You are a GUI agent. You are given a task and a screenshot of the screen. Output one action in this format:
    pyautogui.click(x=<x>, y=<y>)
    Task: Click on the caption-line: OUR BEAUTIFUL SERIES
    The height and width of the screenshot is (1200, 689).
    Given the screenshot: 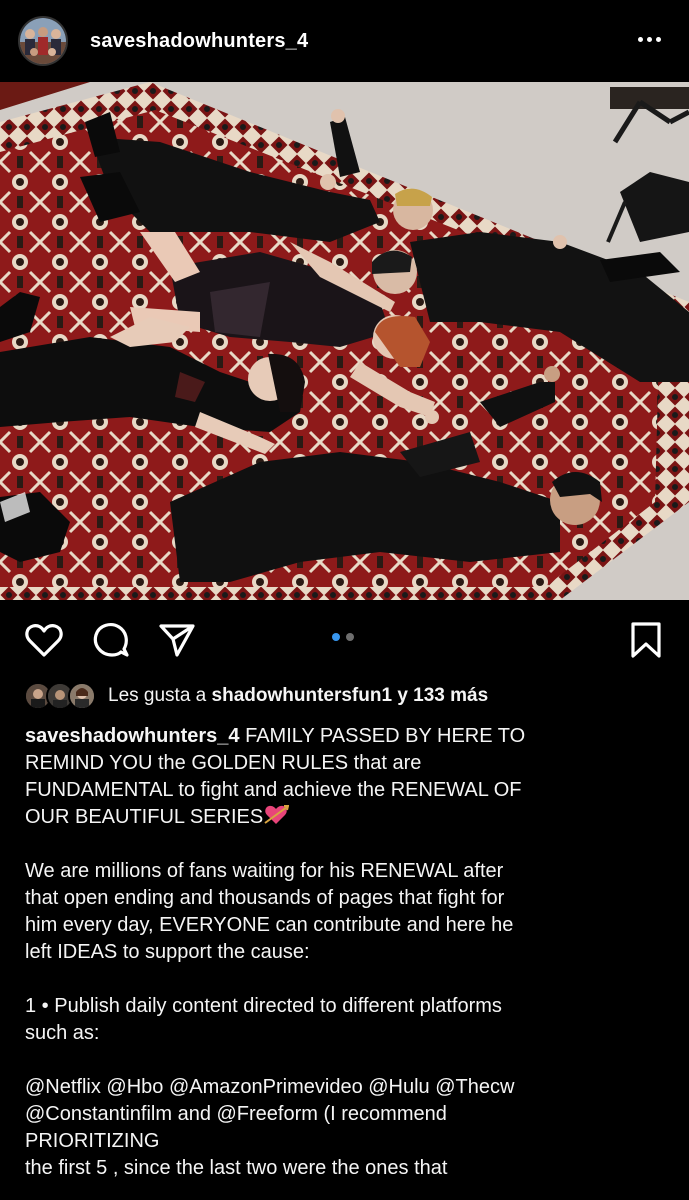 What is the action you would take?
    pyautogui.click(x=144, y=817)
    